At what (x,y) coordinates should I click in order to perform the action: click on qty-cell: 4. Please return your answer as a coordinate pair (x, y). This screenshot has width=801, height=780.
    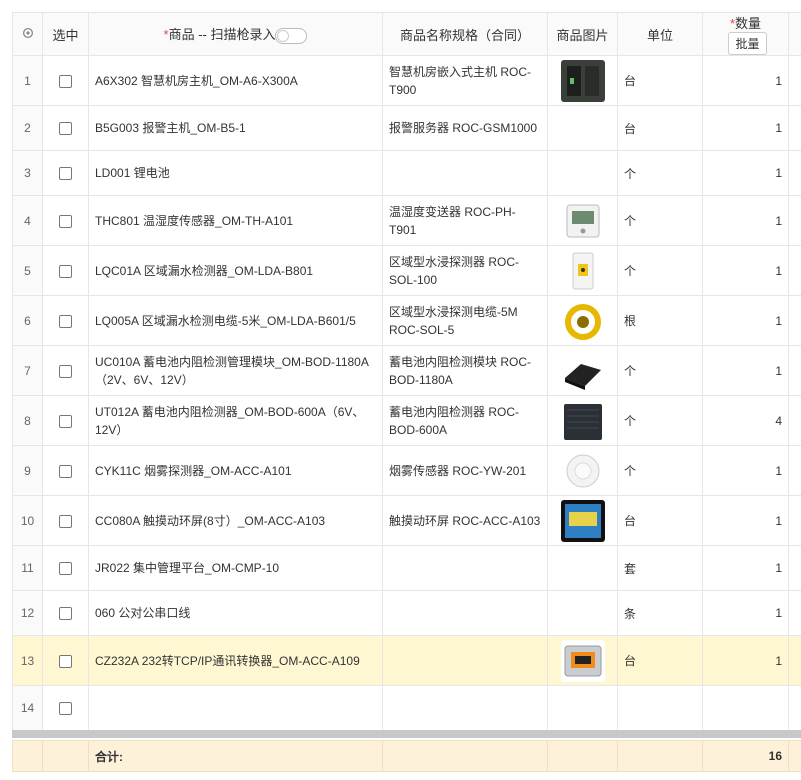
    Looking at the image, I should click on (745, 420).